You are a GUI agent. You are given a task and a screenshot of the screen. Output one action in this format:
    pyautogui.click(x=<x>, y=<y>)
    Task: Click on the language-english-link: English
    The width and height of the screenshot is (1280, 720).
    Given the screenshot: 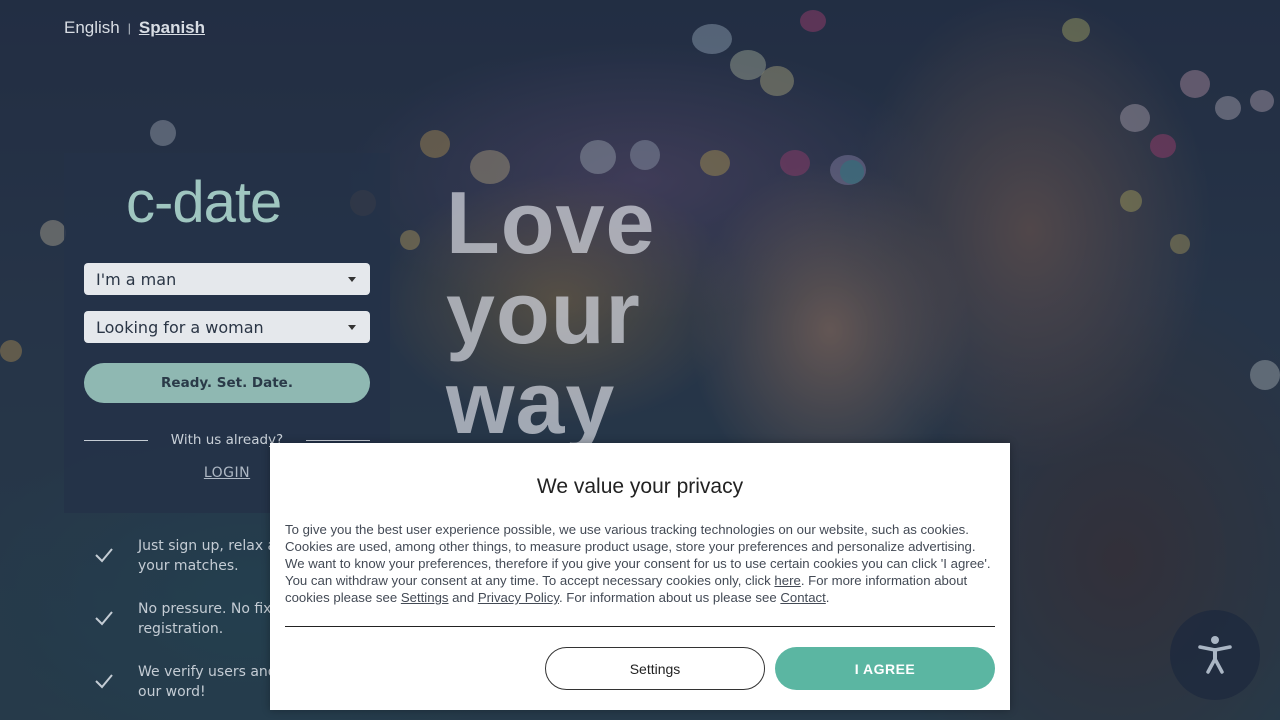 What is the action you would take?
    pyautogui.click(x=92, y=28)
    